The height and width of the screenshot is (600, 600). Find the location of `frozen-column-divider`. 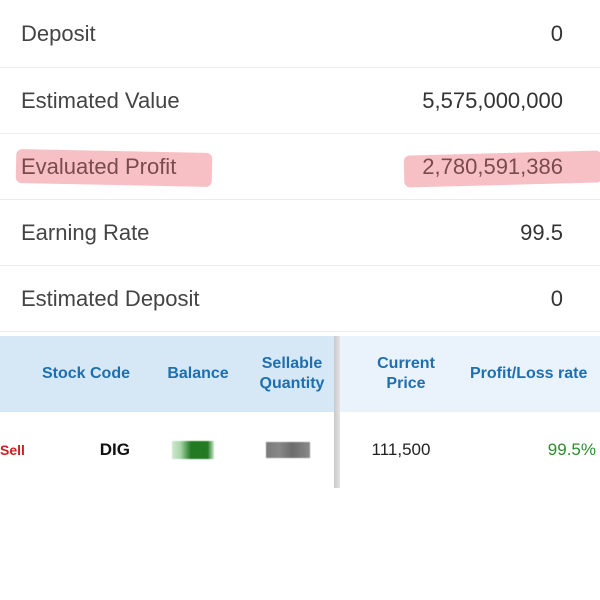

frozen-column-divider is located at coordinates (337, 412).